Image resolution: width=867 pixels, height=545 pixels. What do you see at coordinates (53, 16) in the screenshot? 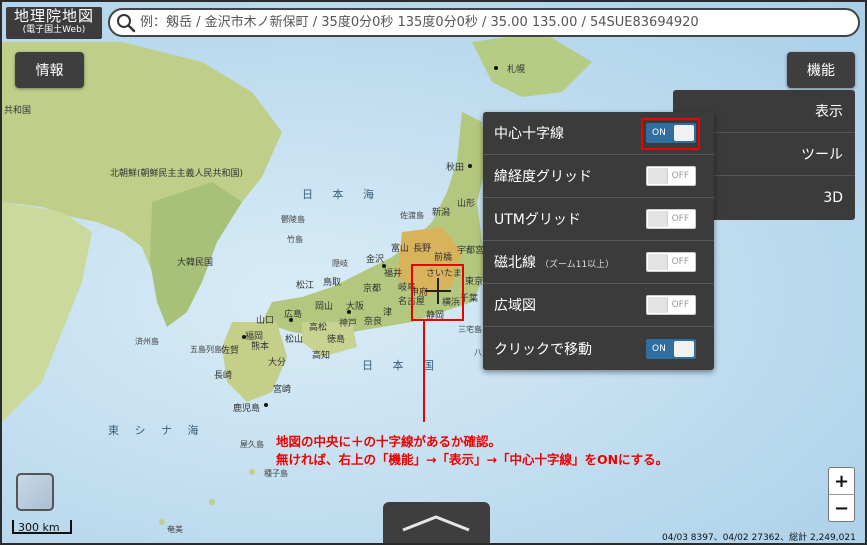
I see `app-title: 地理院地図` at bounding box center [53, 16].